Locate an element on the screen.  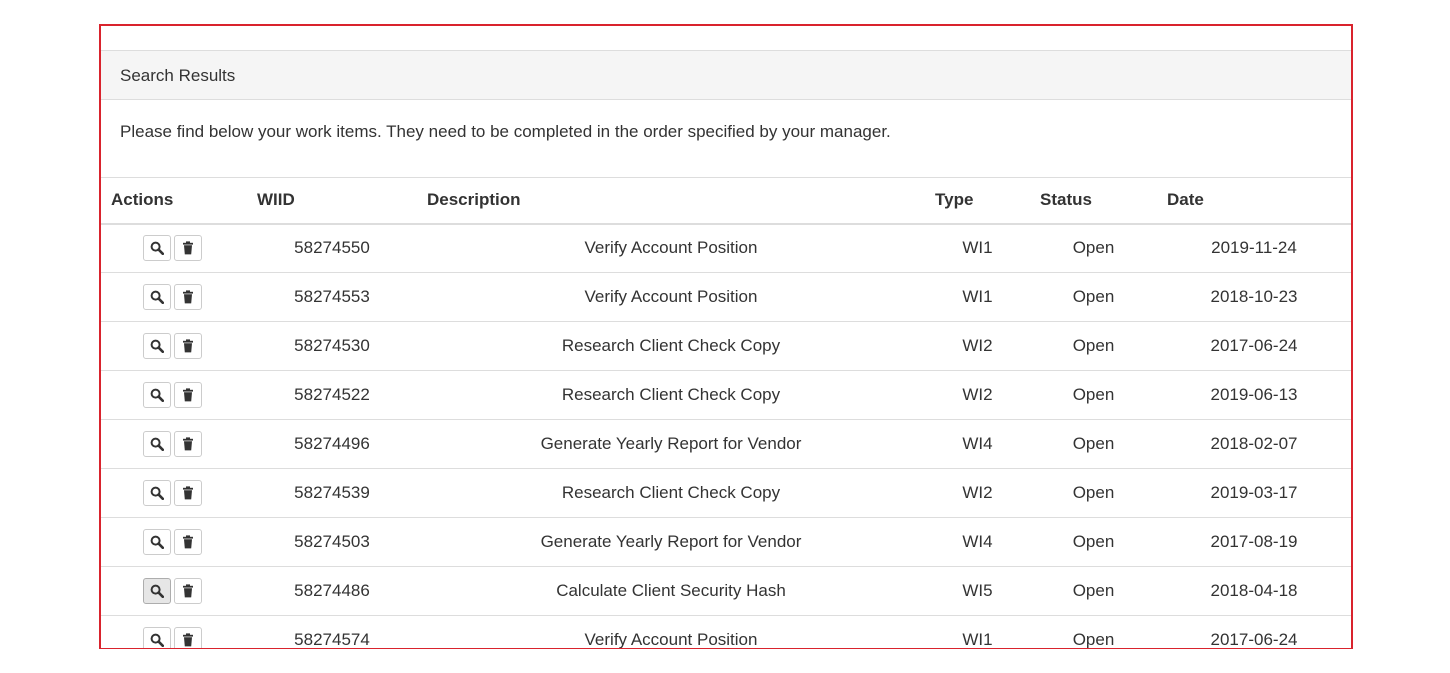
cell-description: Calculate Client Security Hash is located at coordinates (671, 590).